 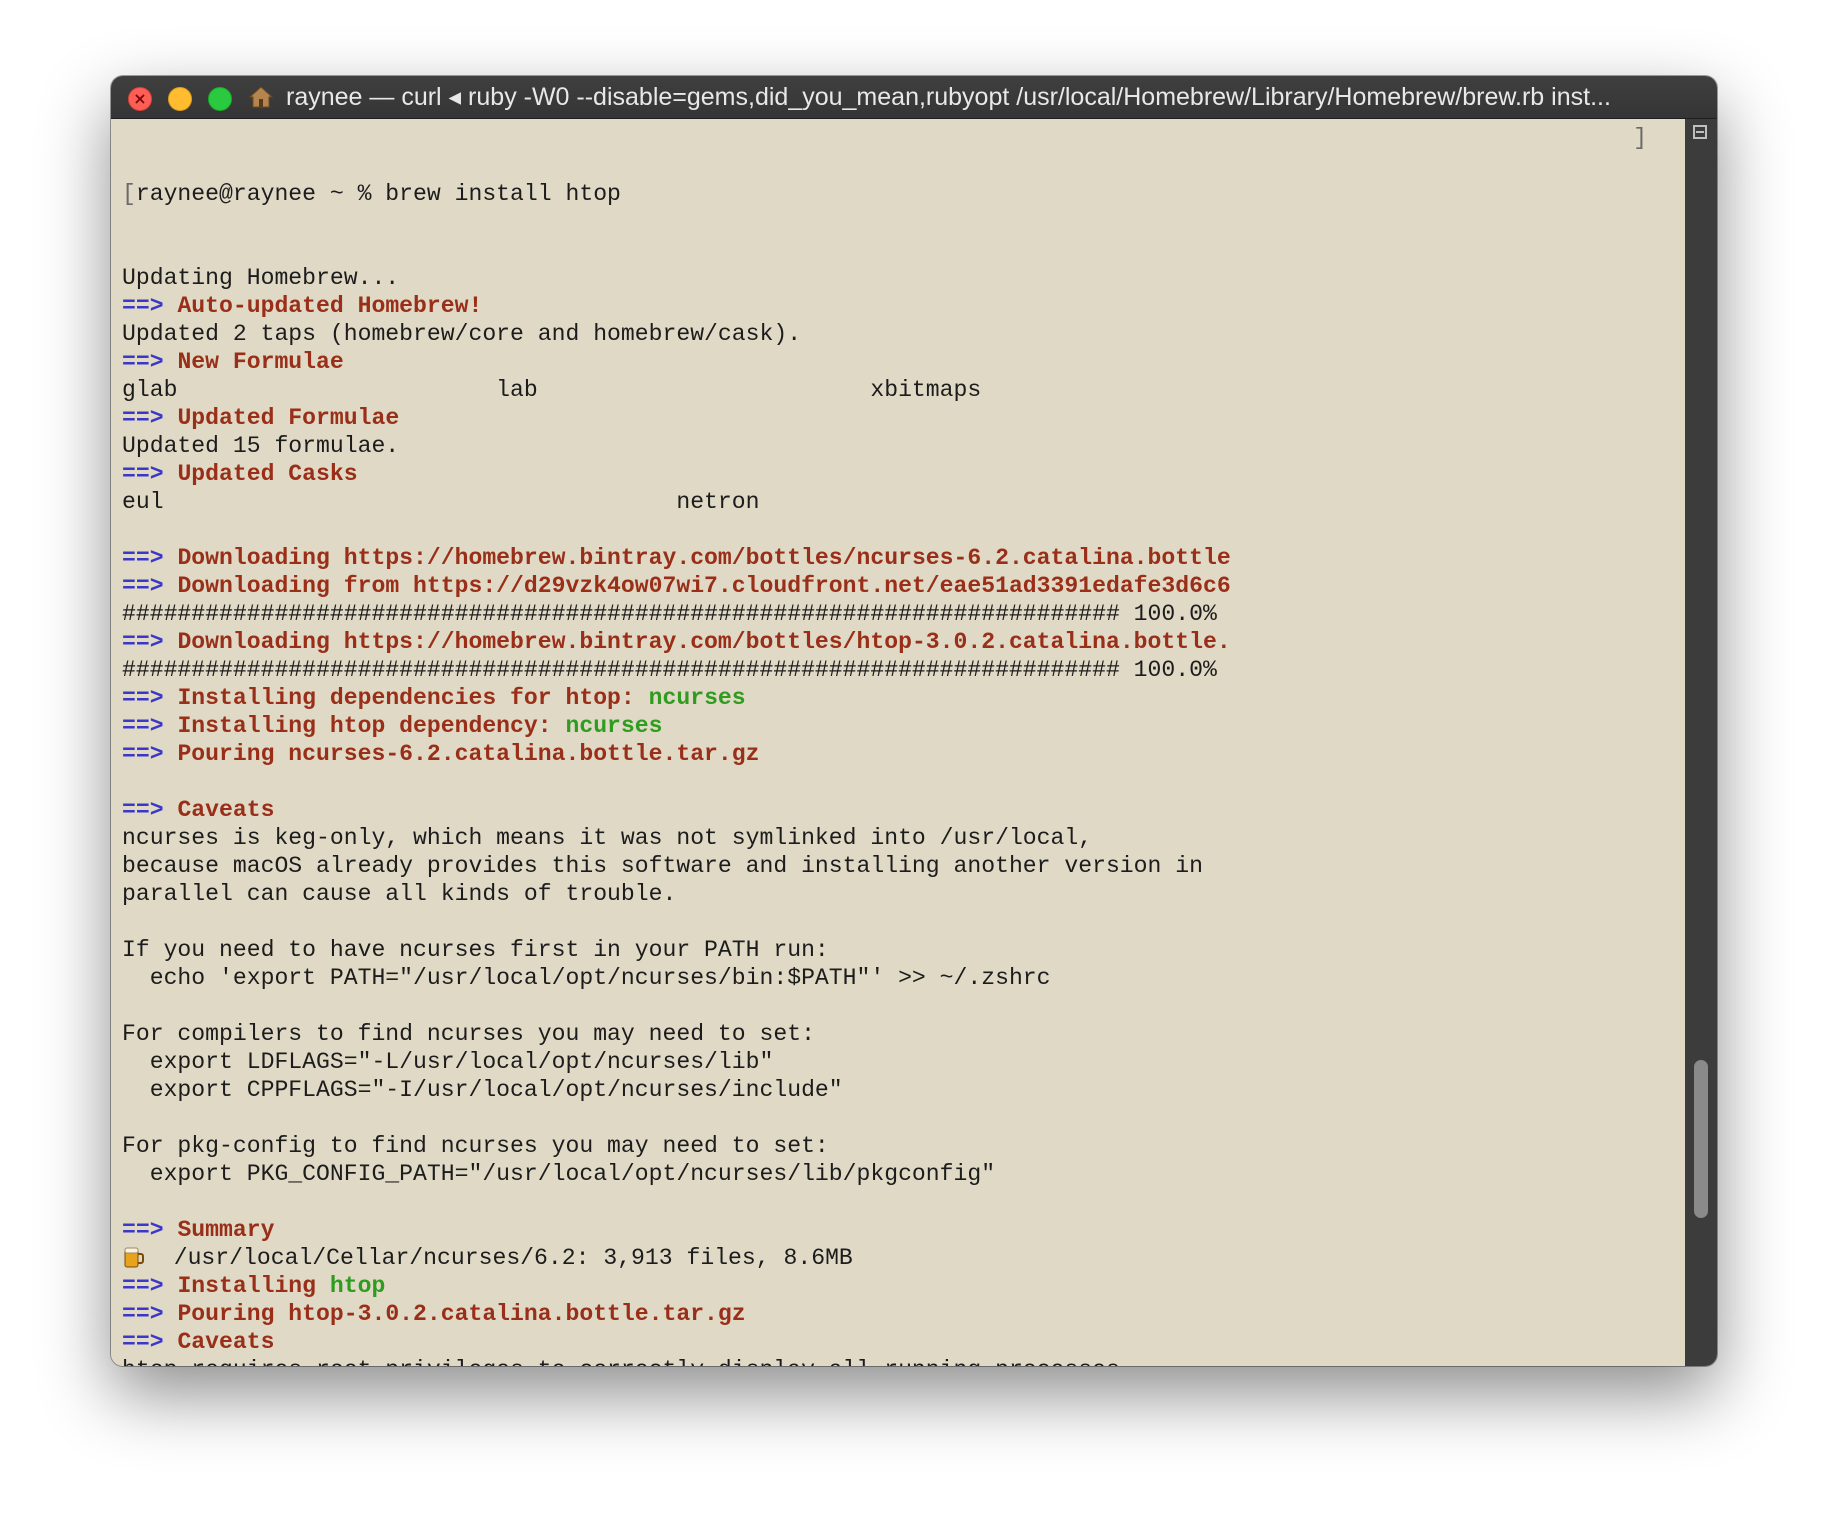 I want to click on terminal-line: ==> Summary, so click(x=903, y=1230).